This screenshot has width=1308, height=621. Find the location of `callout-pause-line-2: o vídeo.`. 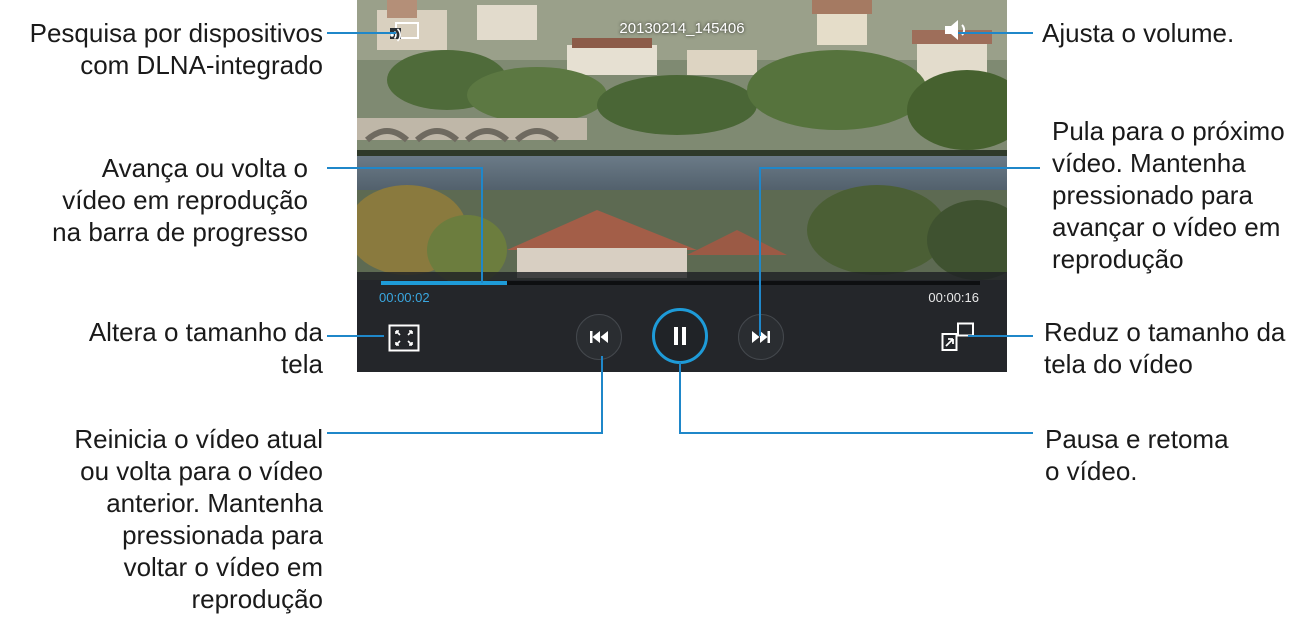

callout-pause-line-2: o vídeo. is located at coordinates (1091, 471).